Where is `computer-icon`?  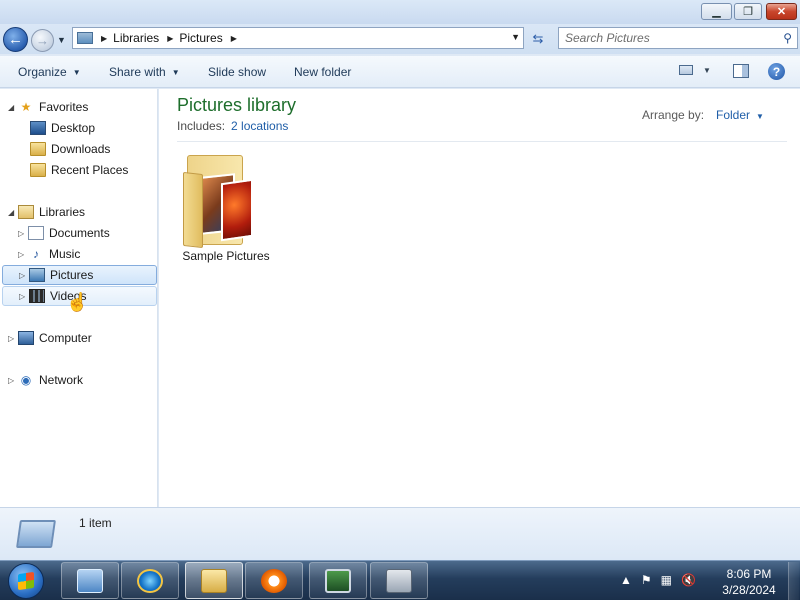 computer-icon is located at coordinates (26, 338).